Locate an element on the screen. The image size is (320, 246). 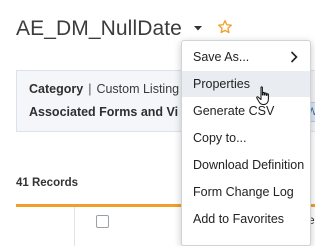
associated-line: Associated Forms and Vi is located at coordinates (103, 112).